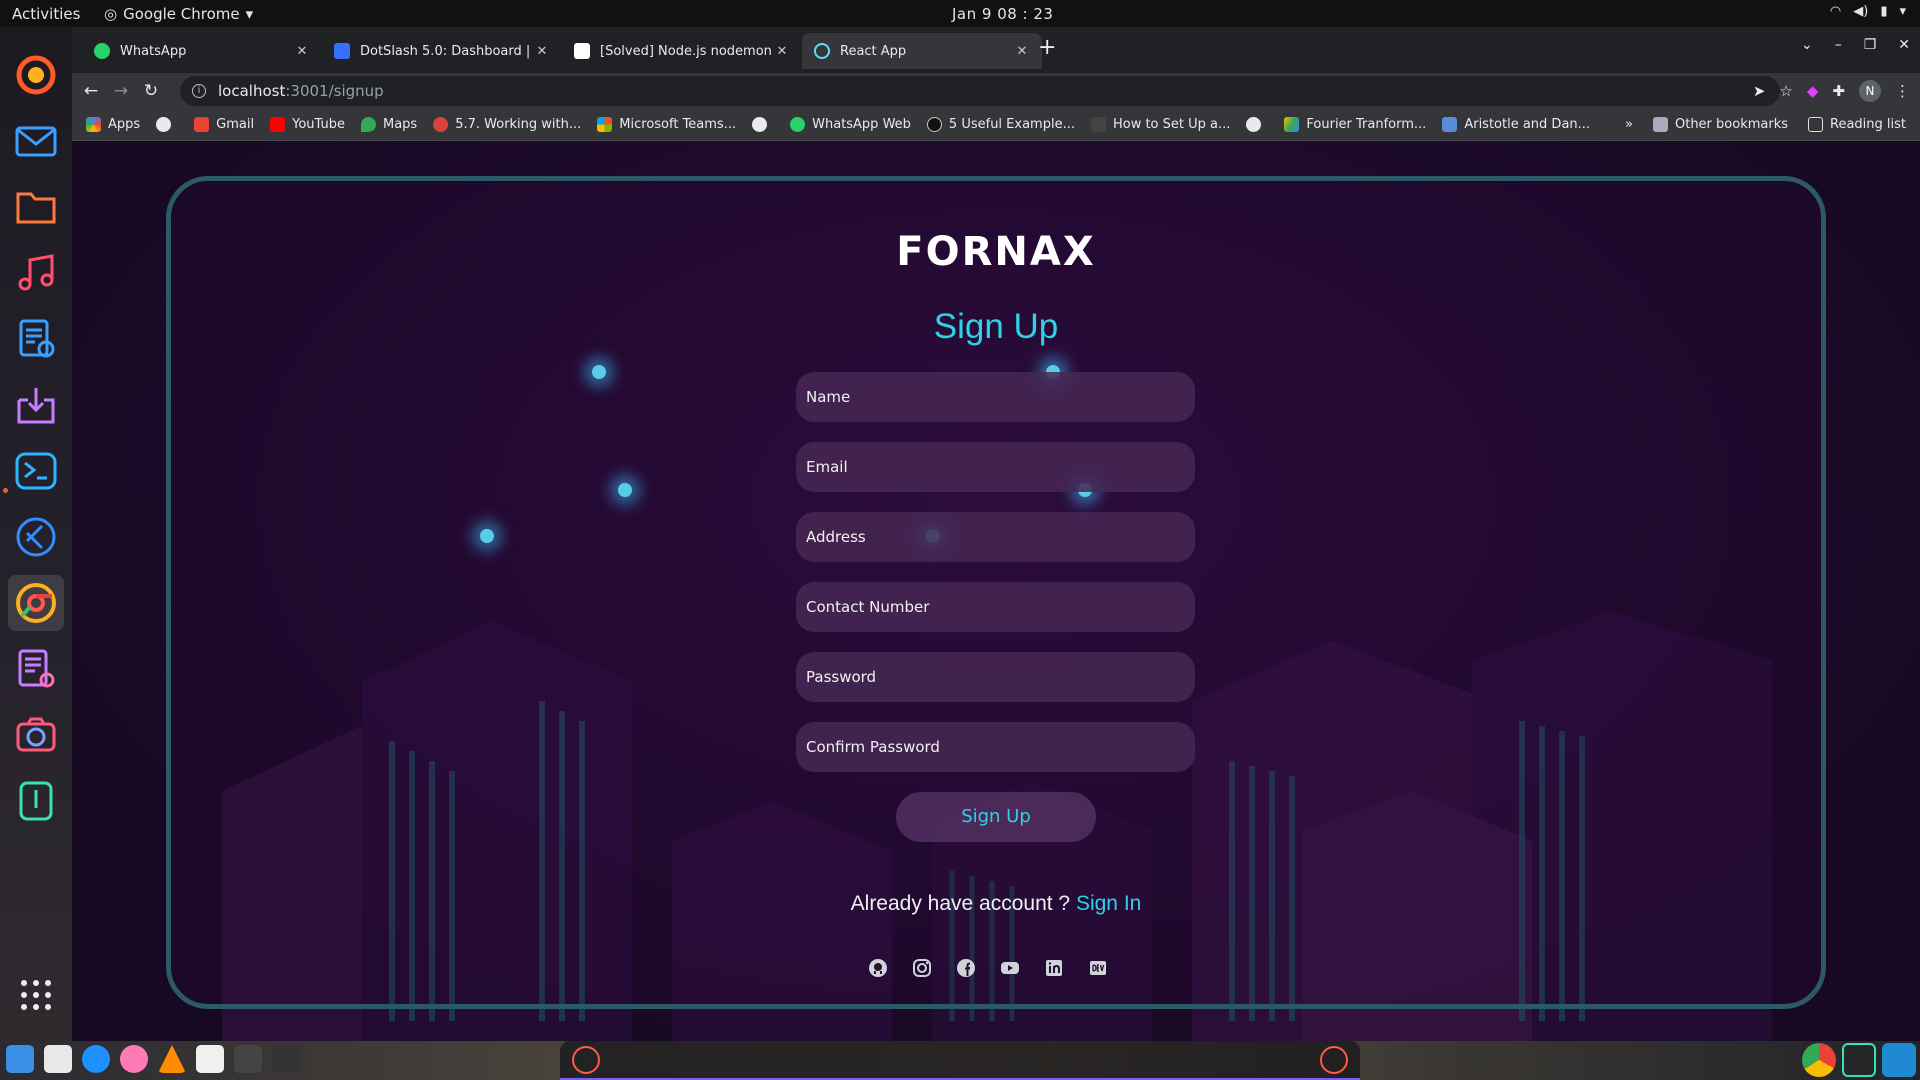  Describe the element at coordinates (20, 1059) in the screenshot. I see `files-task-icon` at that location.